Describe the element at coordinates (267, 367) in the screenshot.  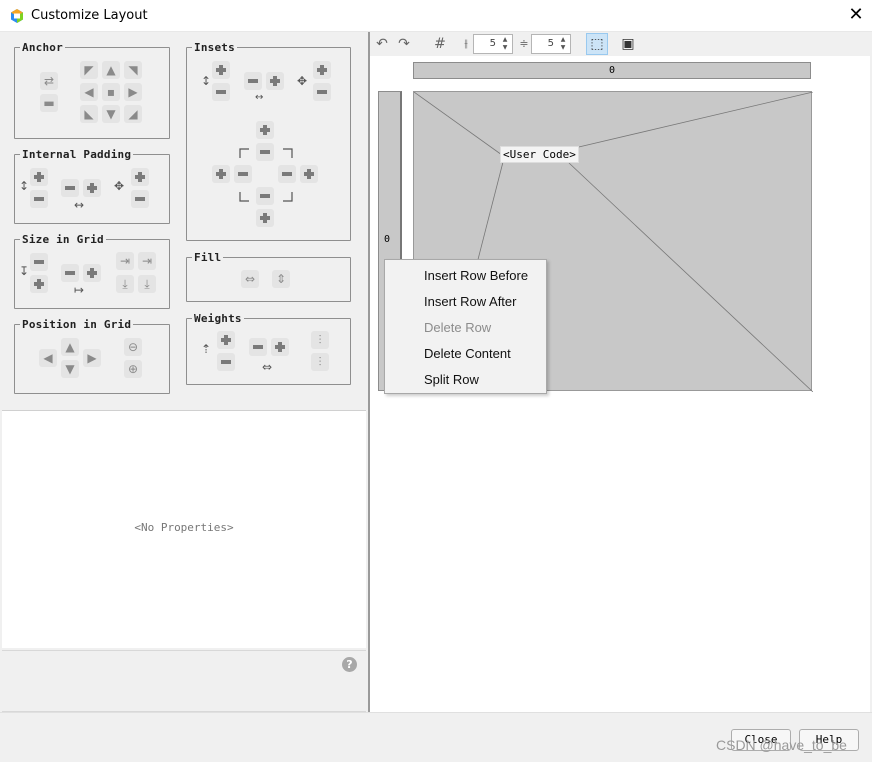
I see `weight-horizontal-icon: ⇔` at that location.